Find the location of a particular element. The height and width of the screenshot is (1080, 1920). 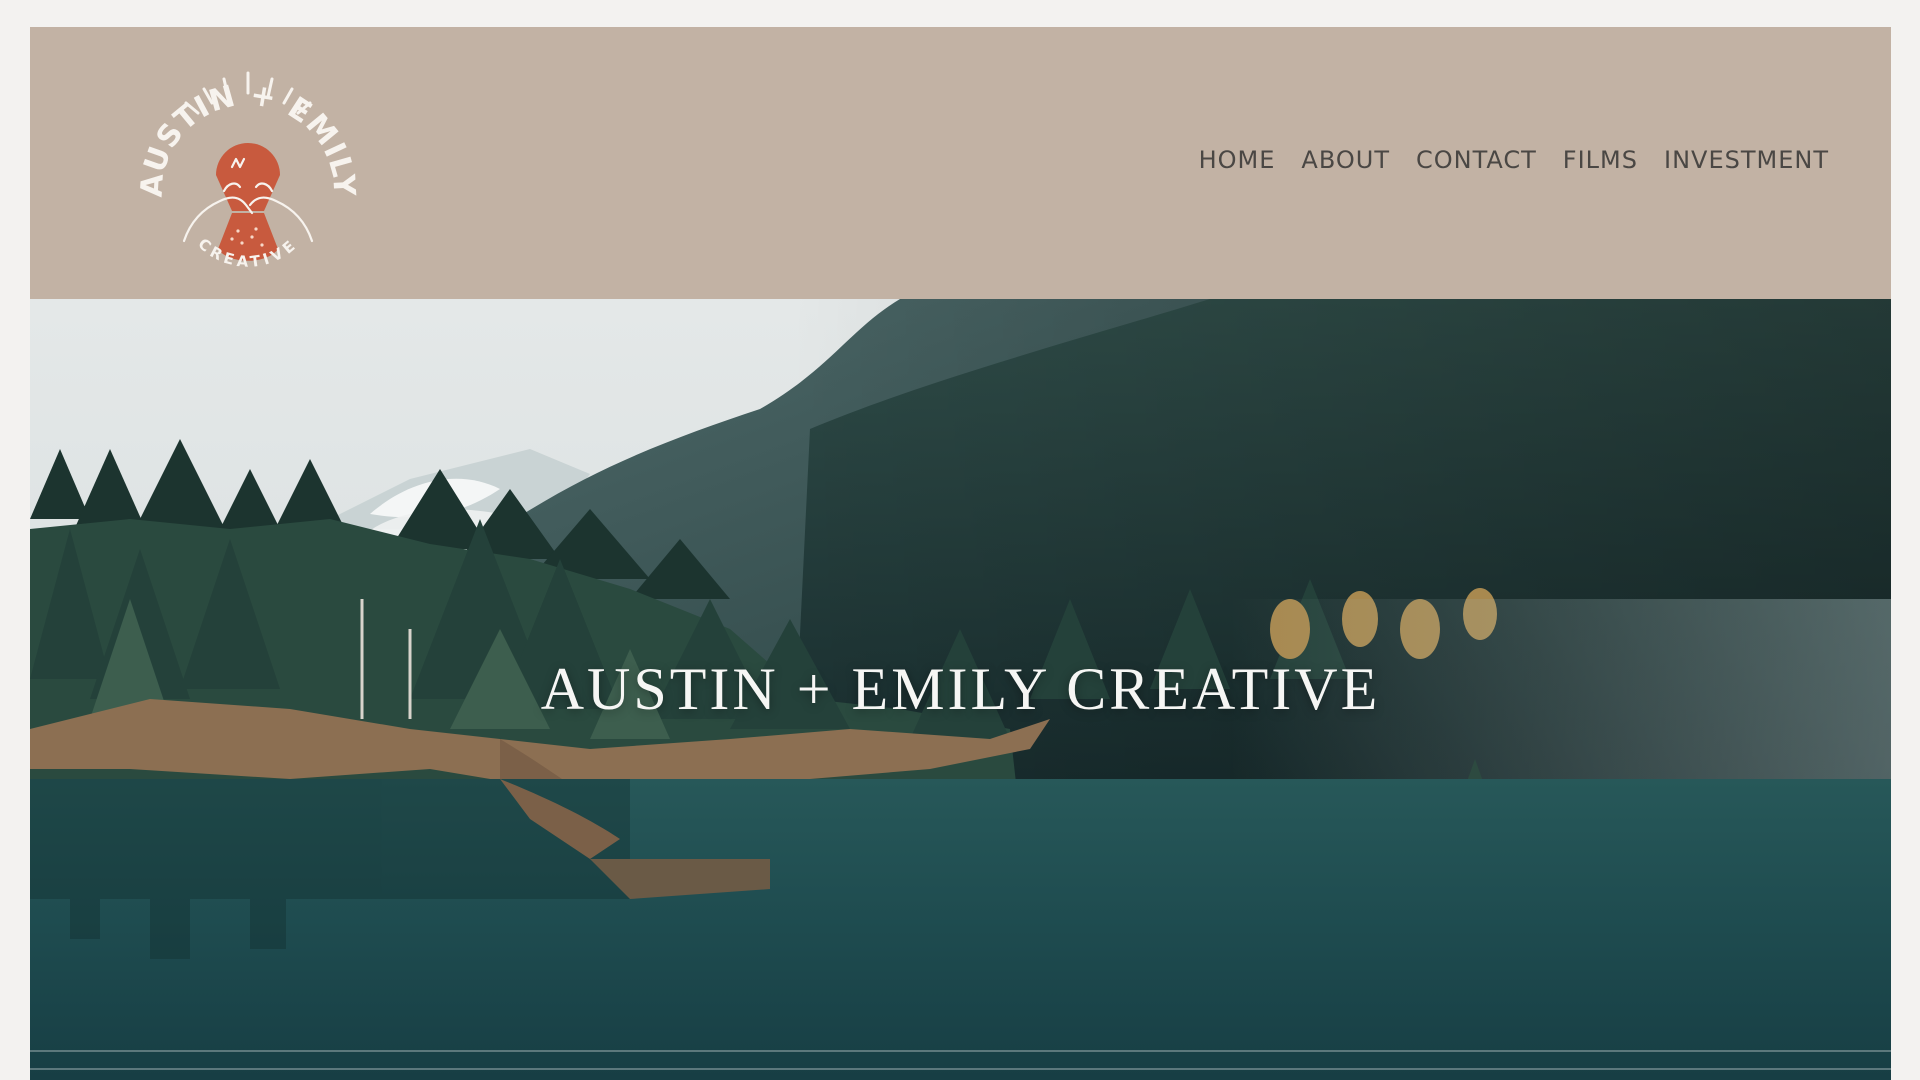

main-nav: HOME ABOUT CONTACT FILMS INVESTMENT is located at coordinates (1514, 160).